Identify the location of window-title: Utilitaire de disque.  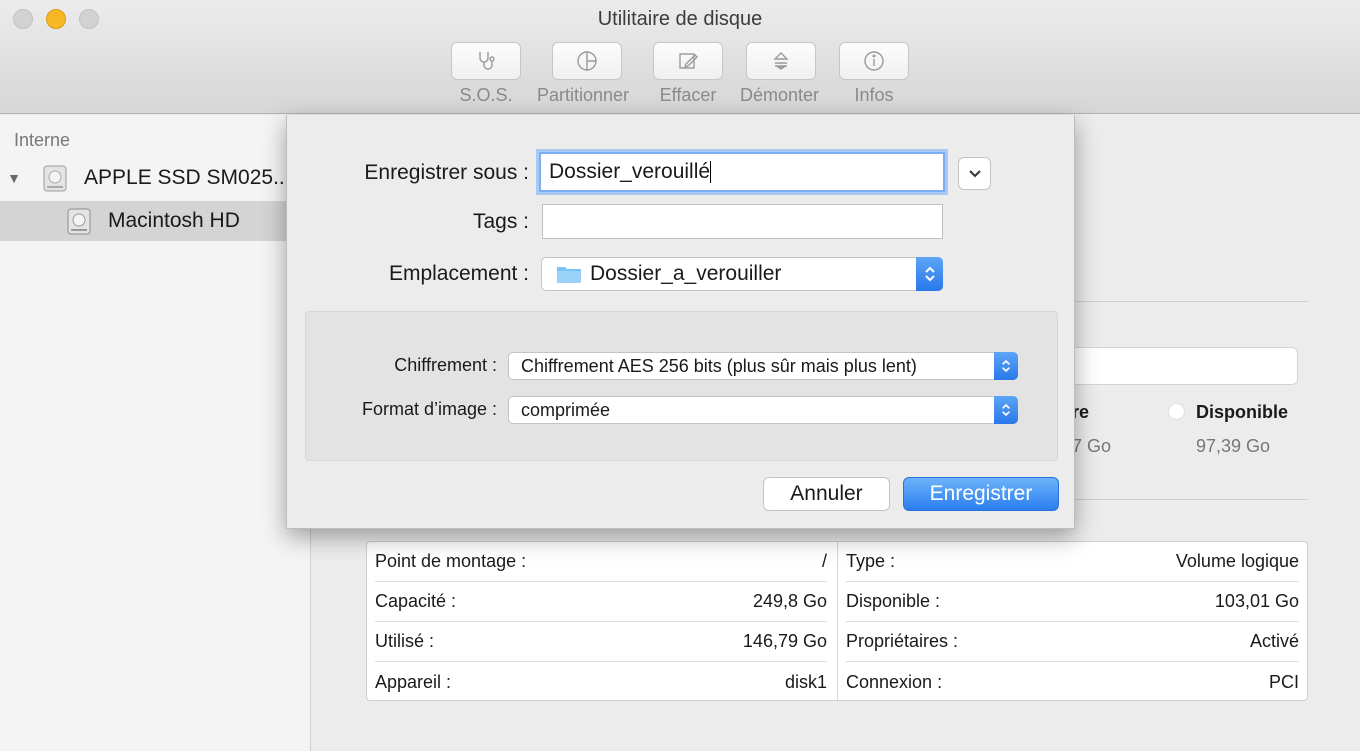
(680, 19).